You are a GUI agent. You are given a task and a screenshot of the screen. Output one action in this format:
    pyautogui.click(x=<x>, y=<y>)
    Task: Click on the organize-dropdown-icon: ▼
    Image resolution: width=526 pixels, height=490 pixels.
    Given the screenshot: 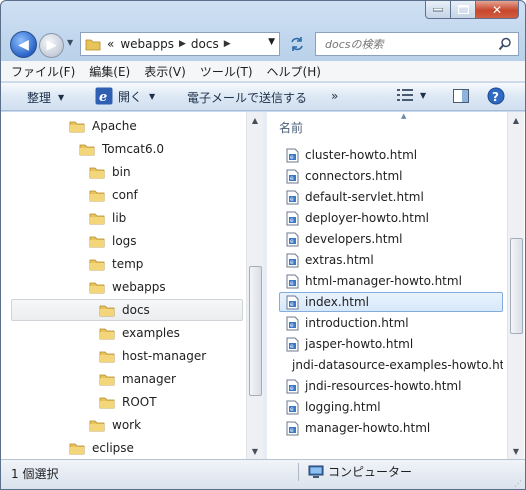 What is the action you would take?
    pyautogui.click(x=61, y=97)
    